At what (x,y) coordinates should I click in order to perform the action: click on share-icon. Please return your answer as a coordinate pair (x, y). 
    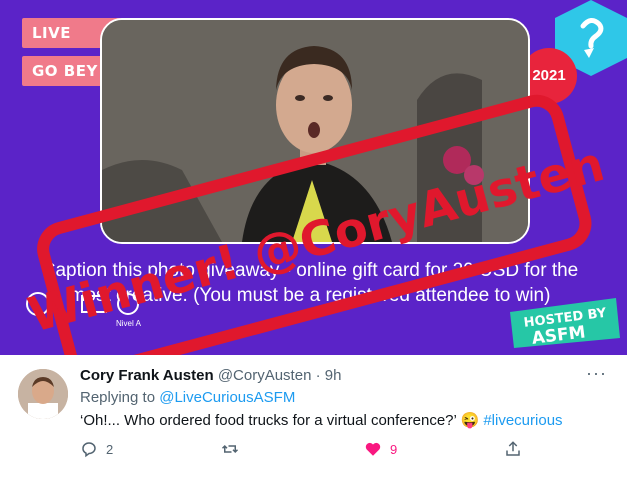
    Looking at the image, I should click on (513, 448).